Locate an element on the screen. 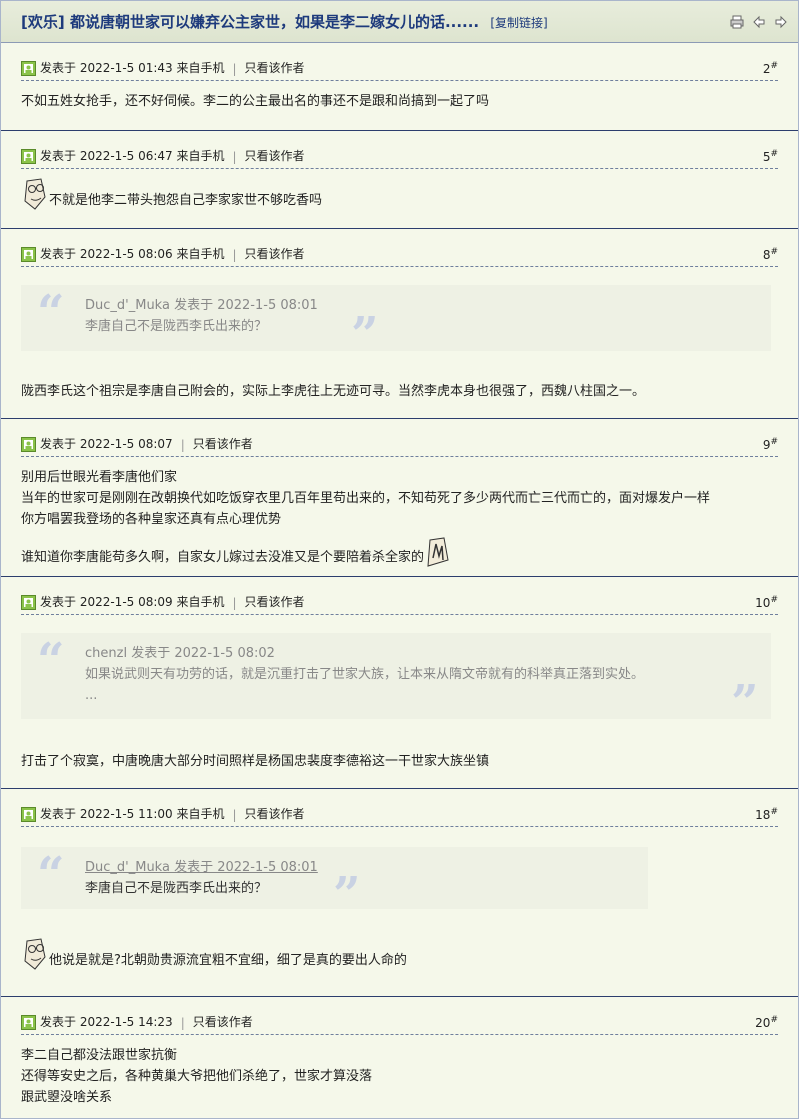 The image size is (799, 1119). post-header: 发表于 2022-1-5 14:23 | 只看该作者 20# is located at coordinates (399, 1016).